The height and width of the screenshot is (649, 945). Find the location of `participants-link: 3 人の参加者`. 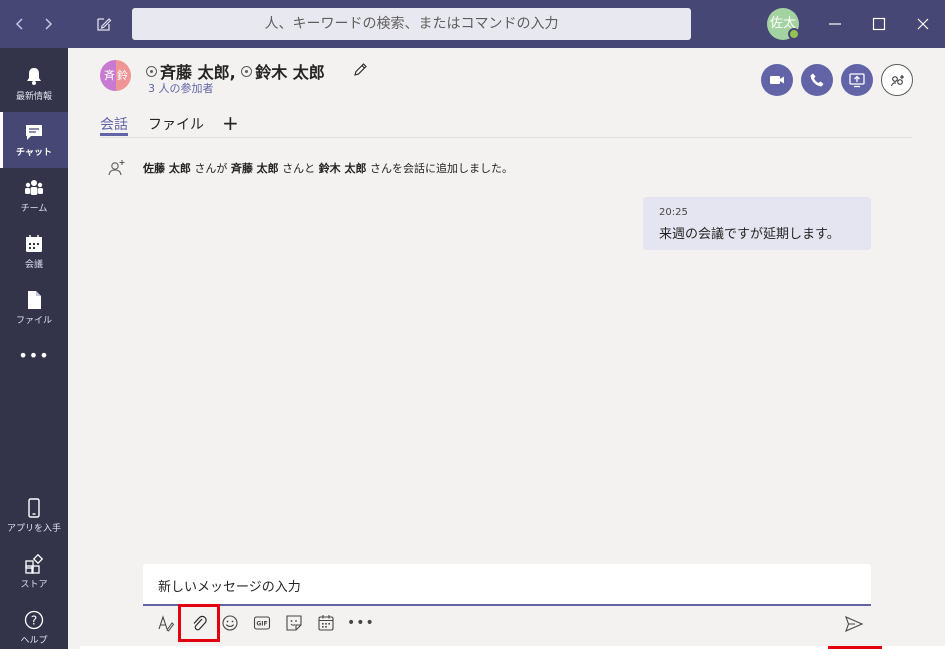

participants-link: 3 人の参加者 is located at coordinates (181, 88).